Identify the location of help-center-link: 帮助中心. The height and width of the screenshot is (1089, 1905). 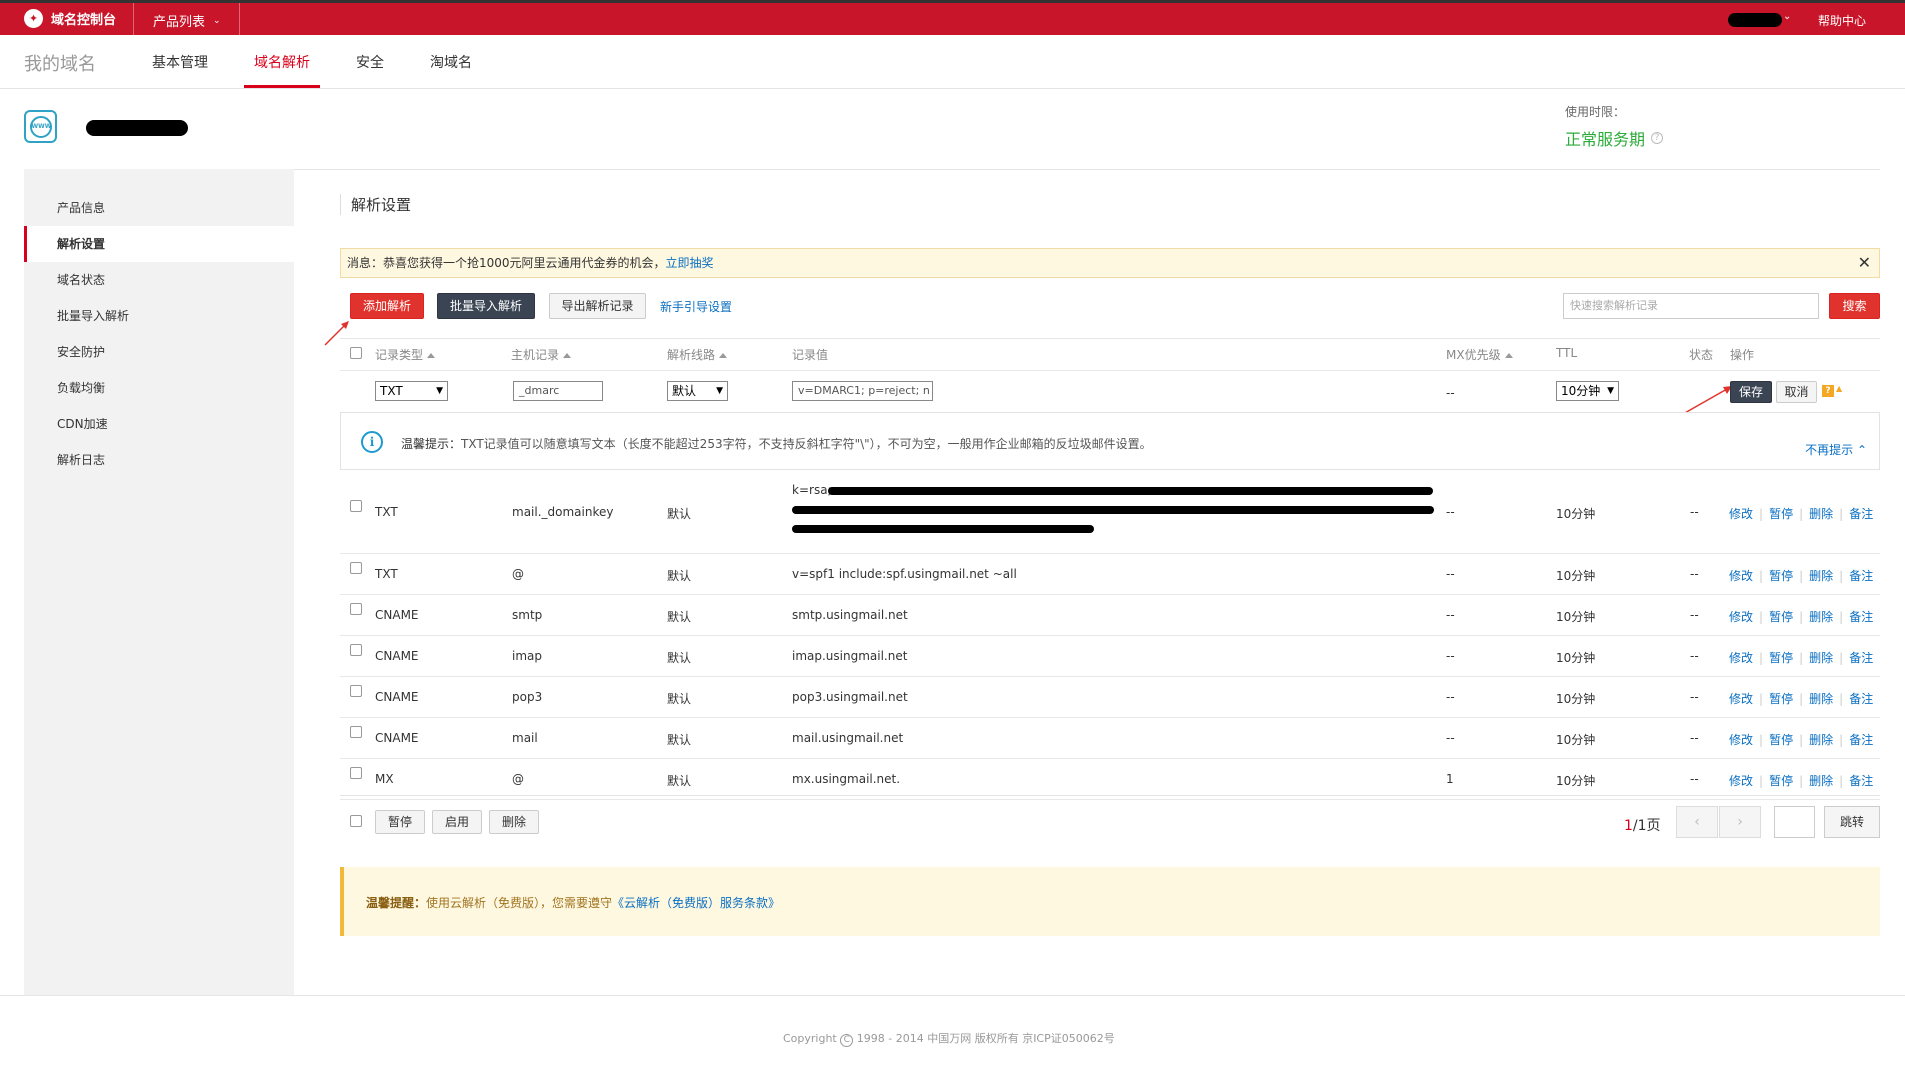
(1842, 20).